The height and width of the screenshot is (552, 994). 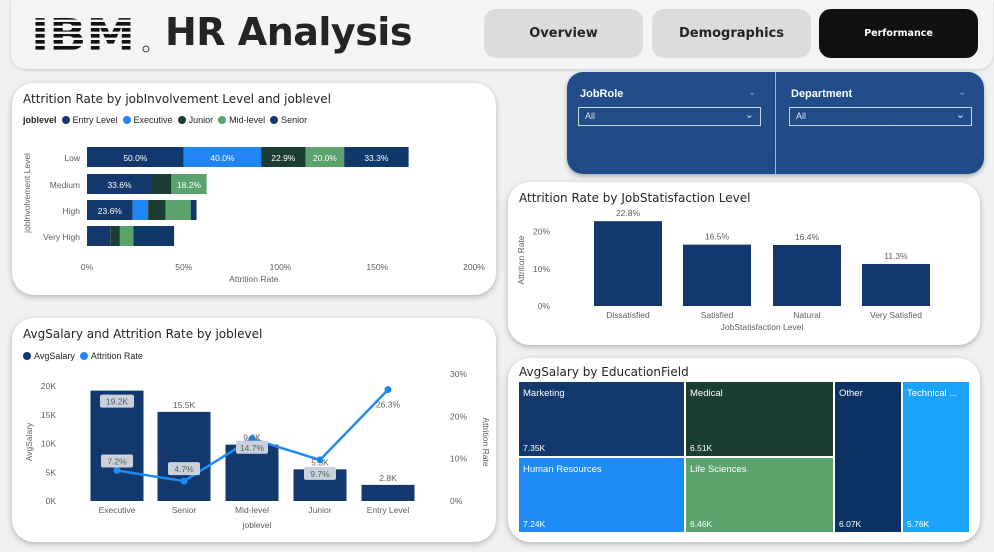 I want to click on data-label: 11.3%, so click(x=896, y=256).